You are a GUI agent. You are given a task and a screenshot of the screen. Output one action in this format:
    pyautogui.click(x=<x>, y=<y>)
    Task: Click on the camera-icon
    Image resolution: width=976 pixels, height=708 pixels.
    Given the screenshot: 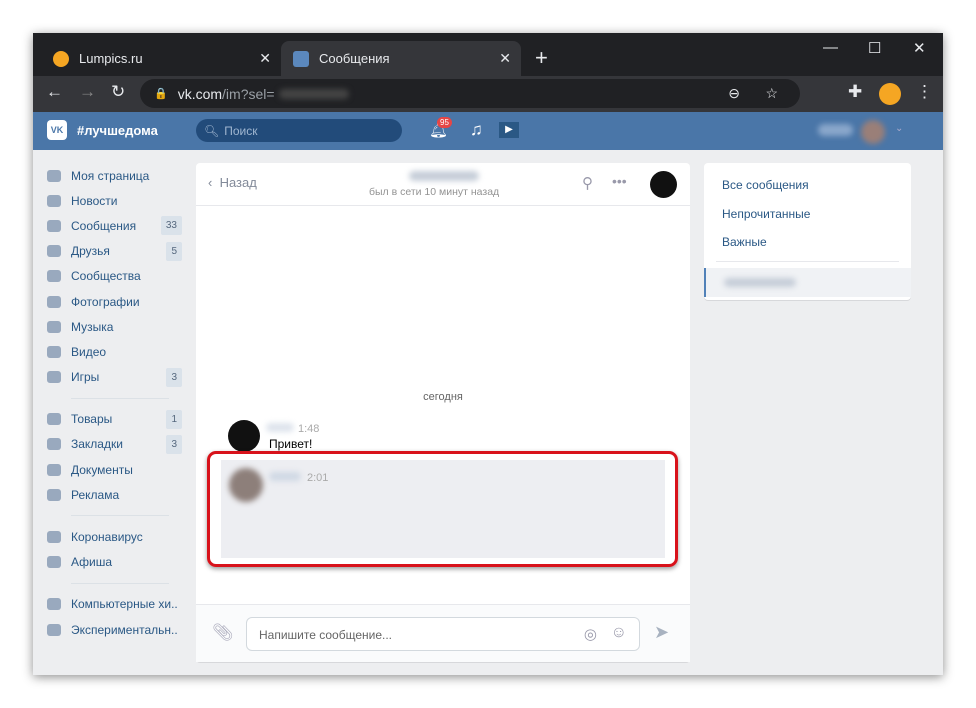 What is the action you would take?
    pyautogui.click(x=54, y=301)
    